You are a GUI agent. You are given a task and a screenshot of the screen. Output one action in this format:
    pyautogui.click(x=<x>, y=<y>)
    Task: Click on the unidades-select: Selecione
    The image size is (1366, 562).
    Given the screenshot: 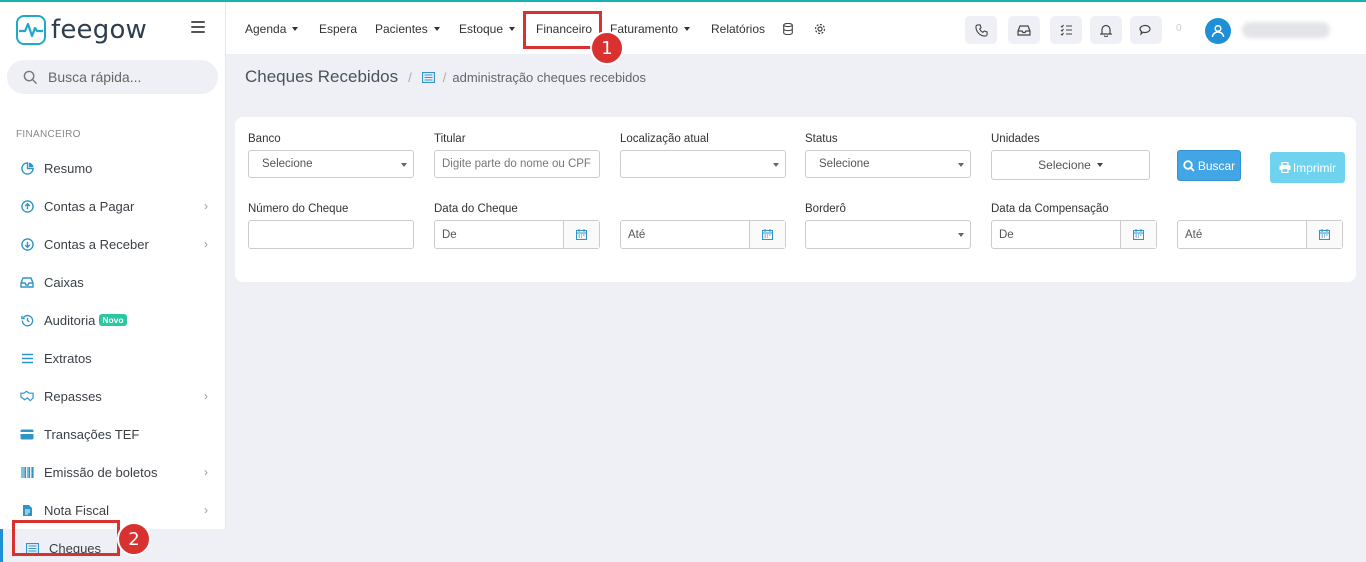 What is the action you would take?
    pyautogui.click(x=1070, y=165)
    